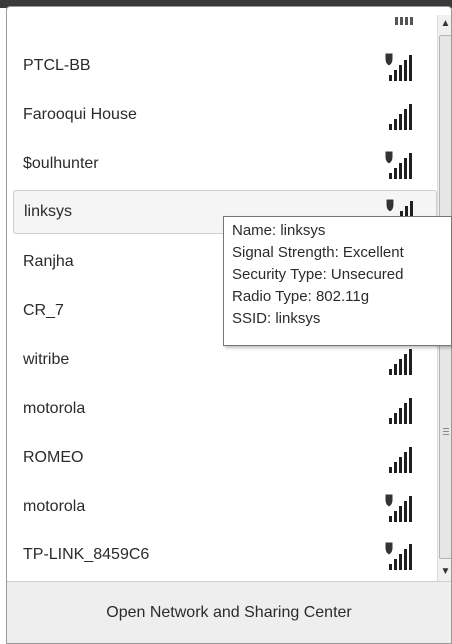 The image size is (452, 644). Describe the element at coordinates (61, 163) in the screenshot. I see `network-name: $oulhunter` at that location.